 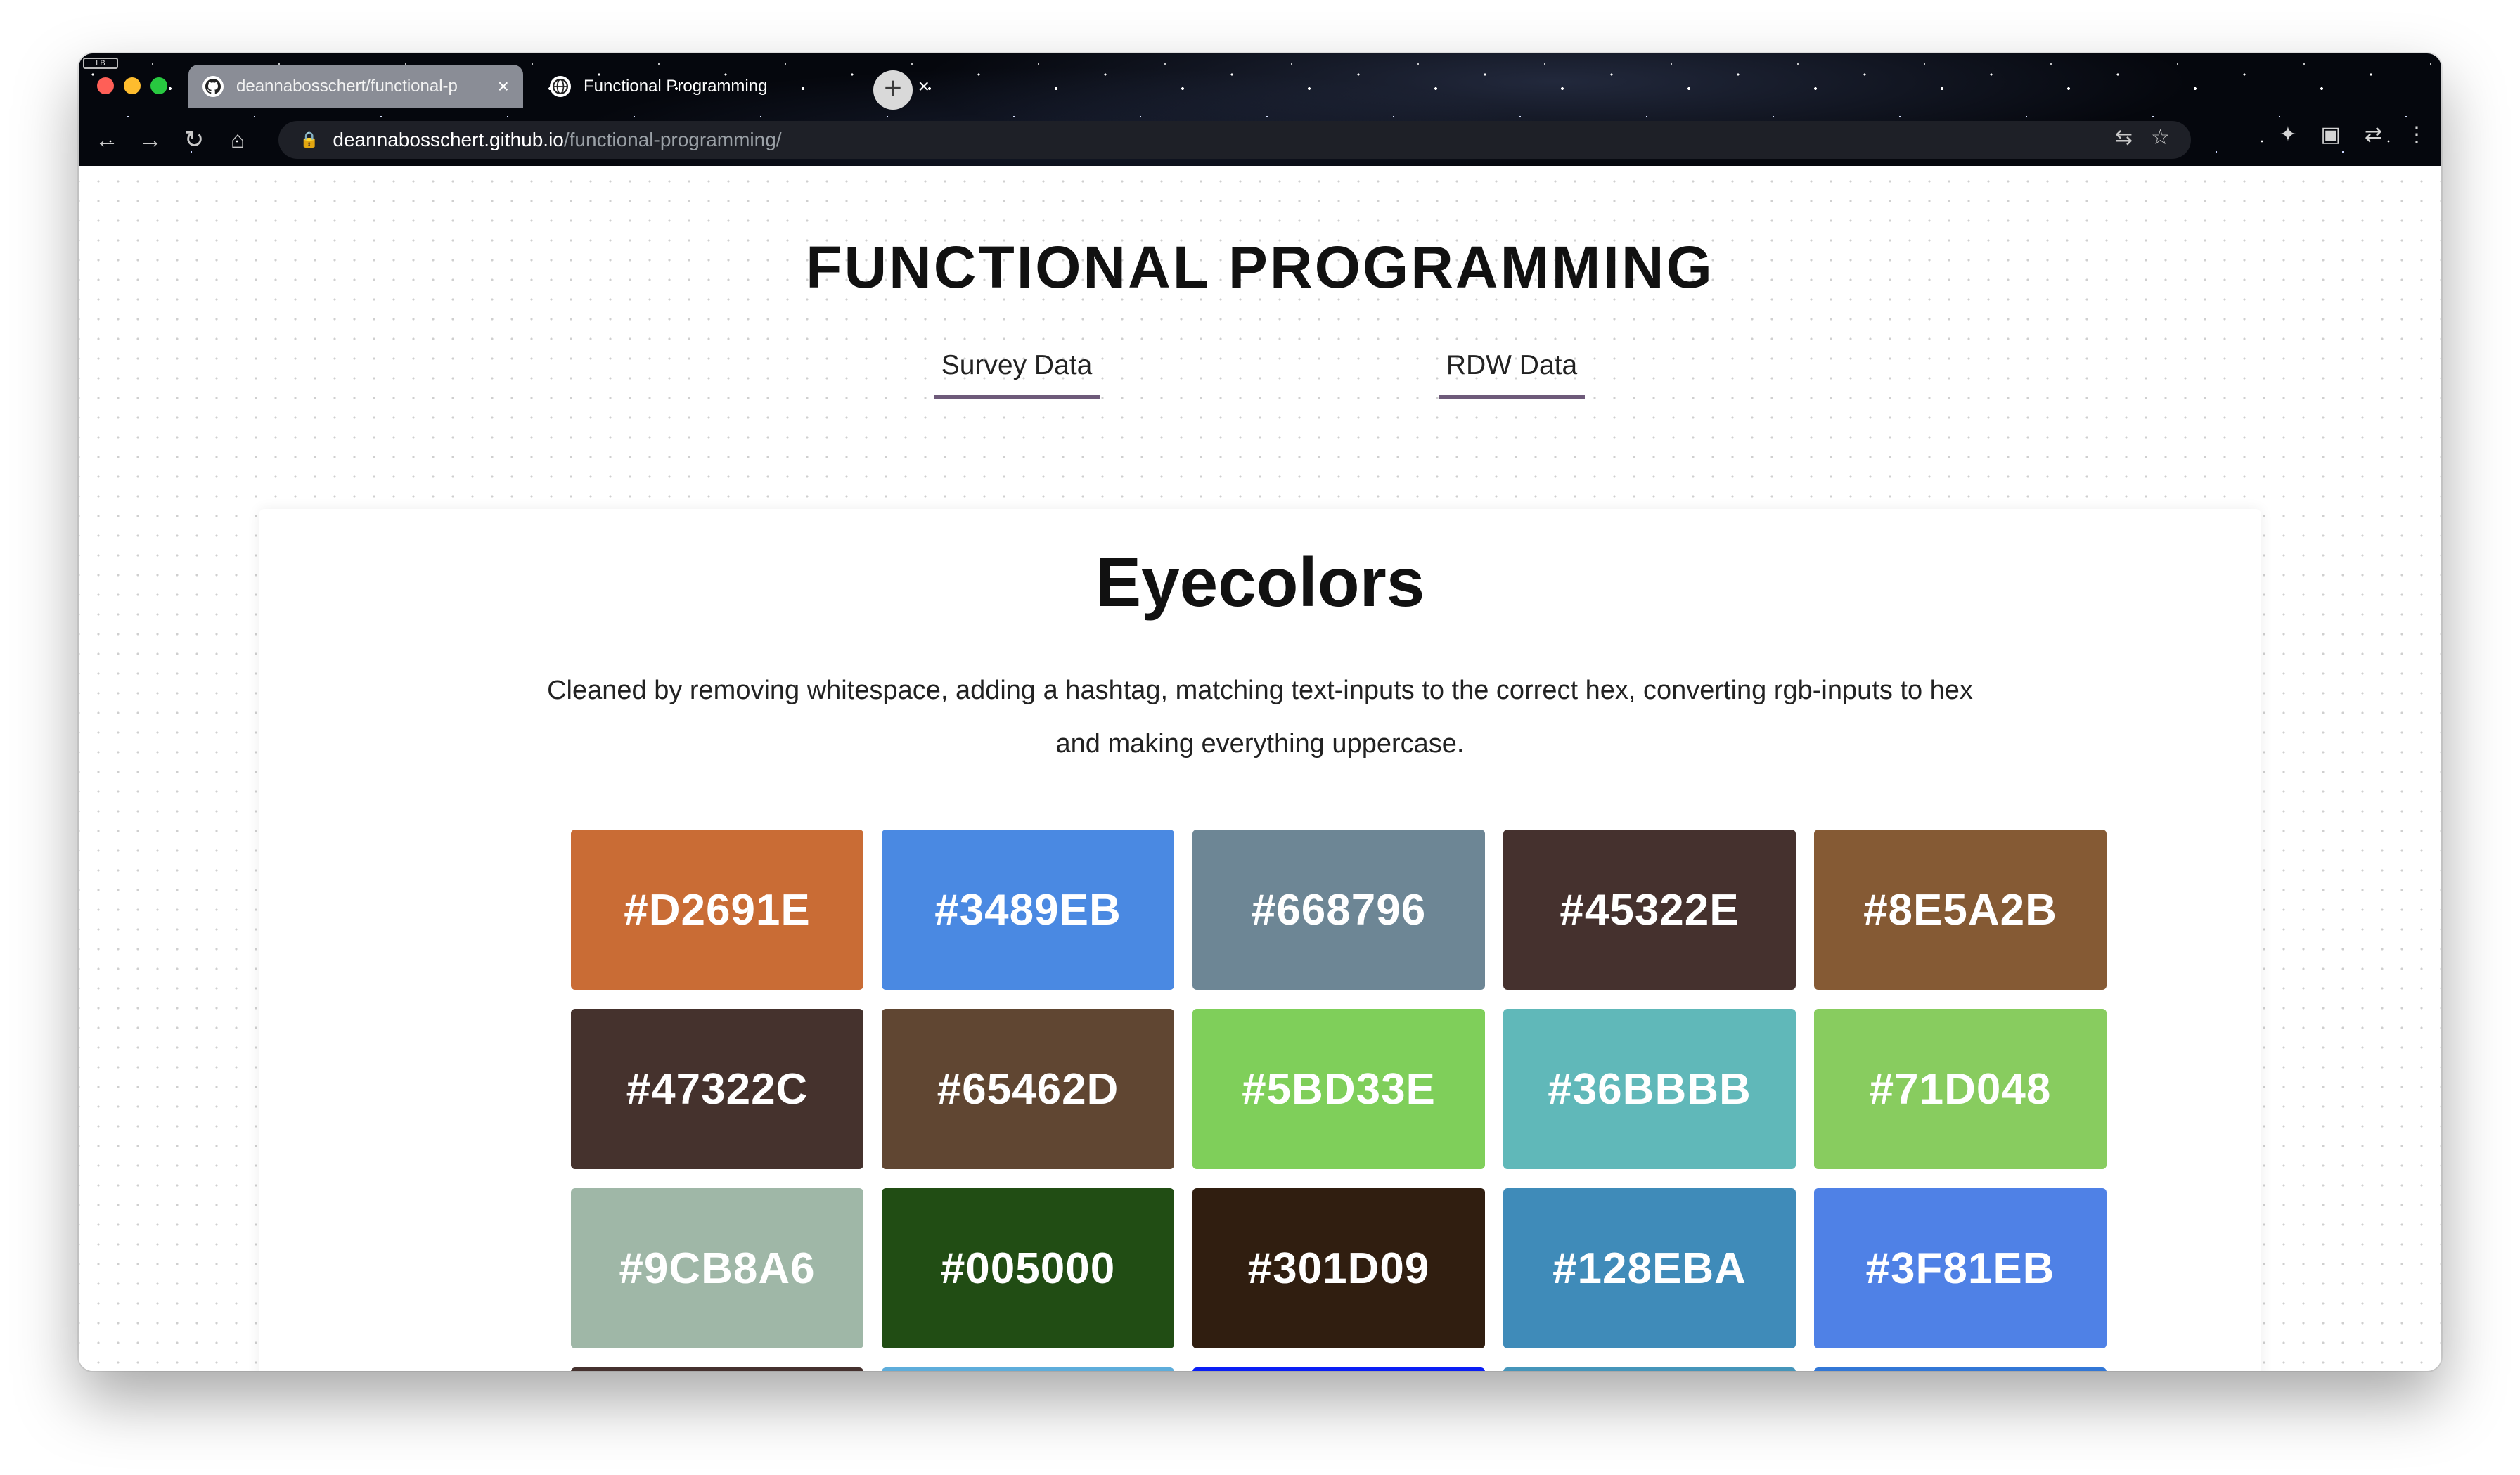 I want to click on color-swatch: #9CB8A6, so click(x=717, y=1268).